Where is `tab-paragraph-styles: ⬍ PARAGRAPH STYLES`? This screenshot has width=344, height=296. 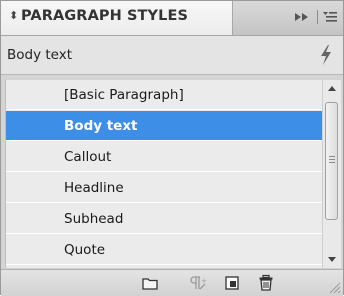 tab-paragraph-styles: ⬍ PARAGRAPH STYLES is located at coordinates (117, 18).